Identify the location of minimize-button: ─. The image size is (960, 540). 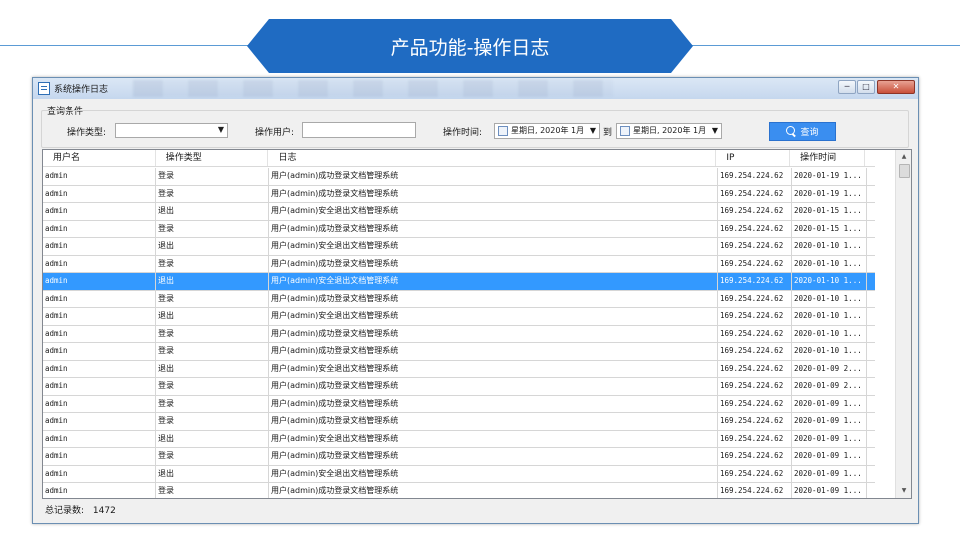
(847, 87).